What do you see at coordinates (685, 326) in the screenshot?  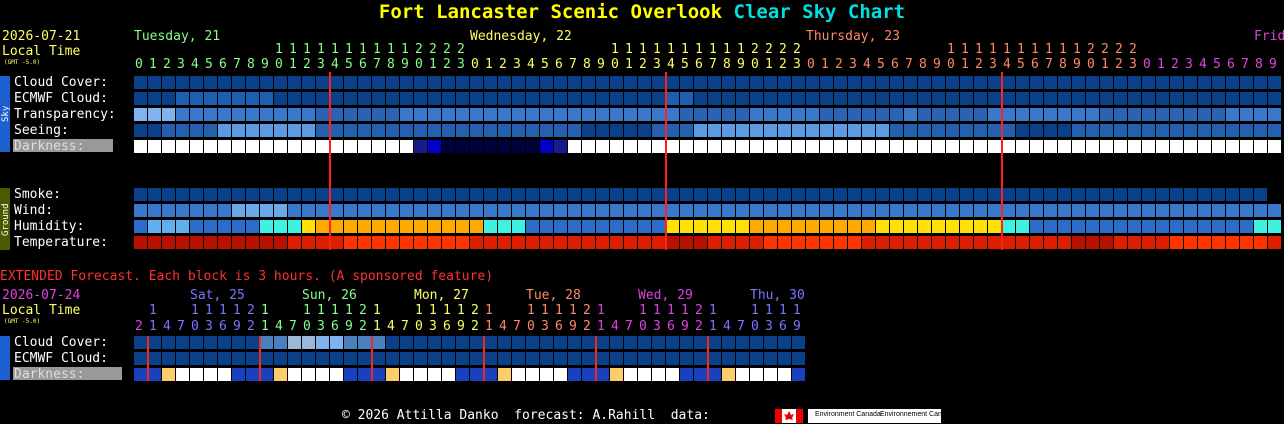 I see `extended-hour-ones: 9` at bounding box center [685, 326].